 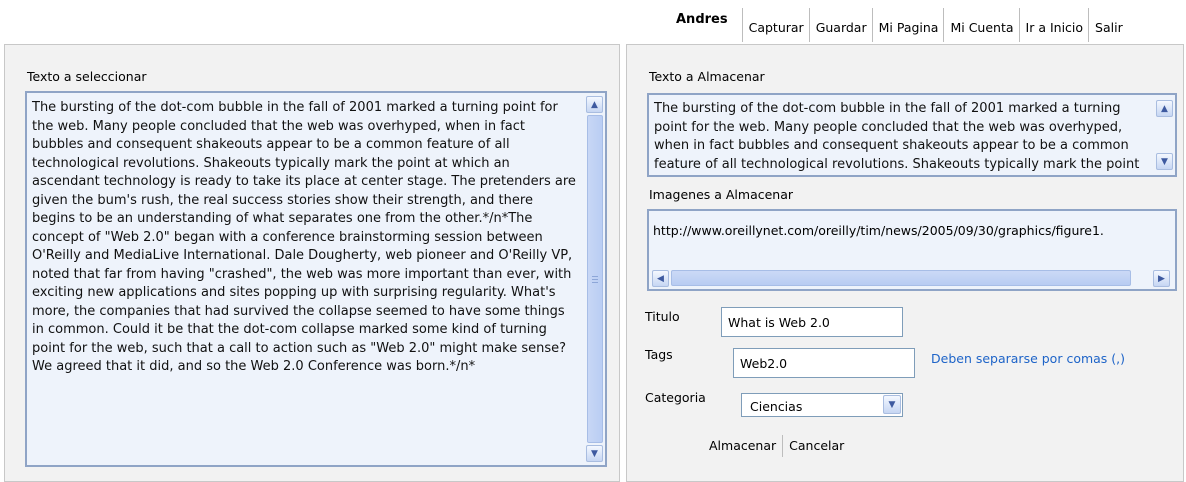 I want to click on tags-input, so click(x=824, y=363).